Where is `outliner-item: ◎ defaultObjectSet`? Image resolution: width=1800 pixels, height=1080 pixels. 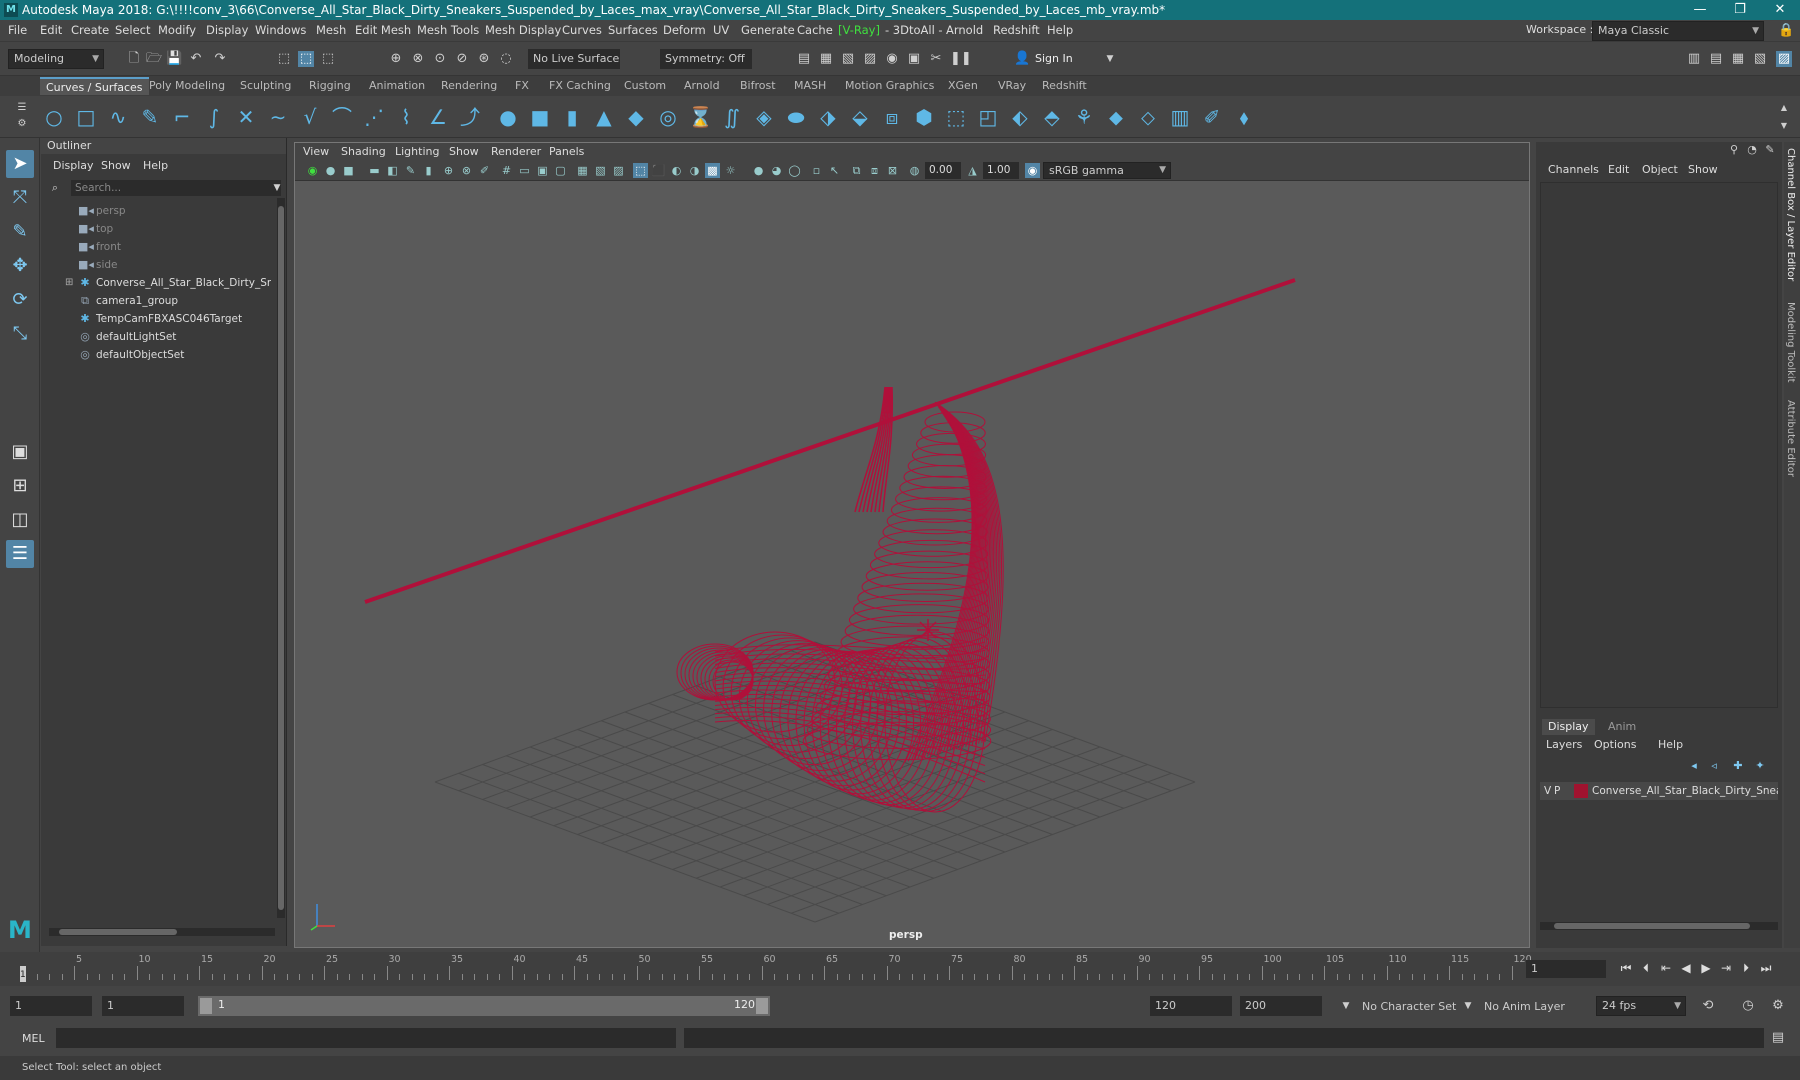
outliner-item: ◎ defaultObjectSet is located at coordinates (156, 355).